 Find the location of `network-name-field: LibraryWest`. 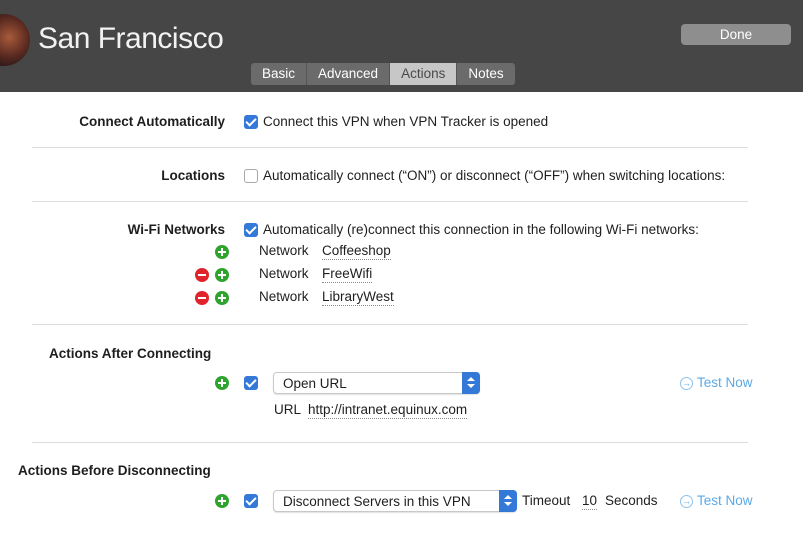

network-name-field: LibraryWest is located at coordinates (358, 297).